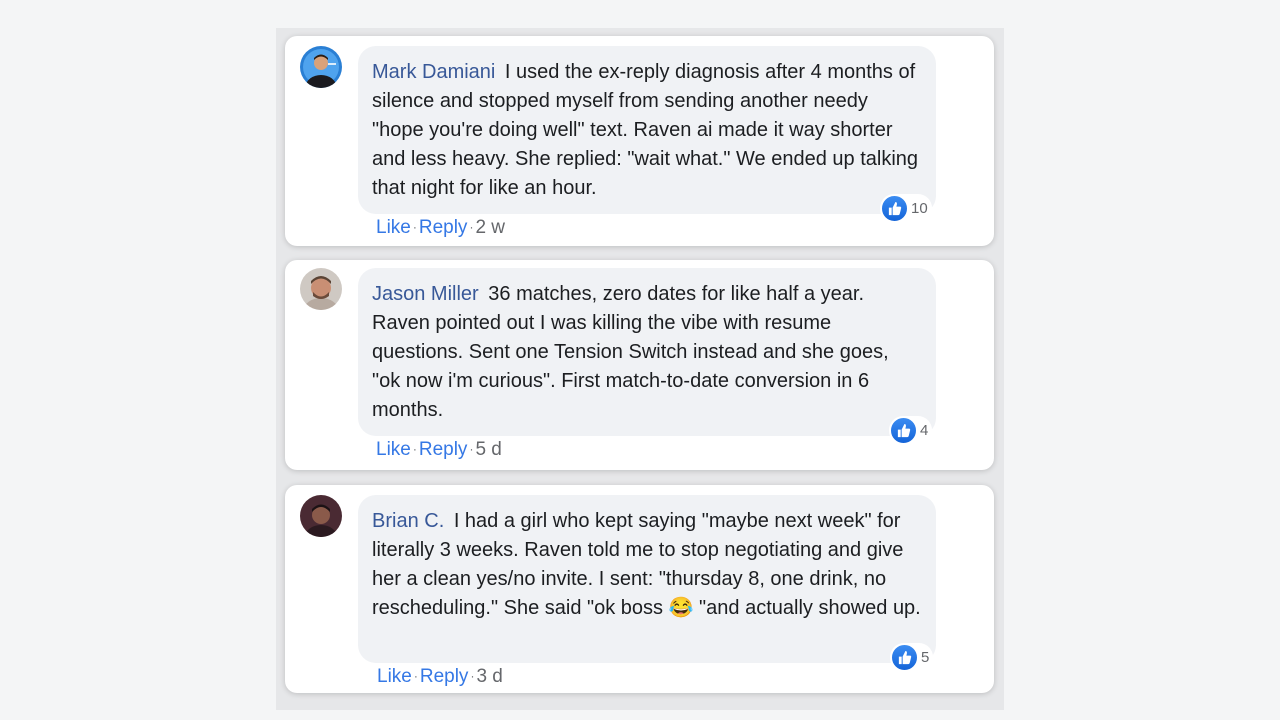  Describe the element at coordinates (490, 227) in the screenshot. I see `comment-time: 2 w` at that location.